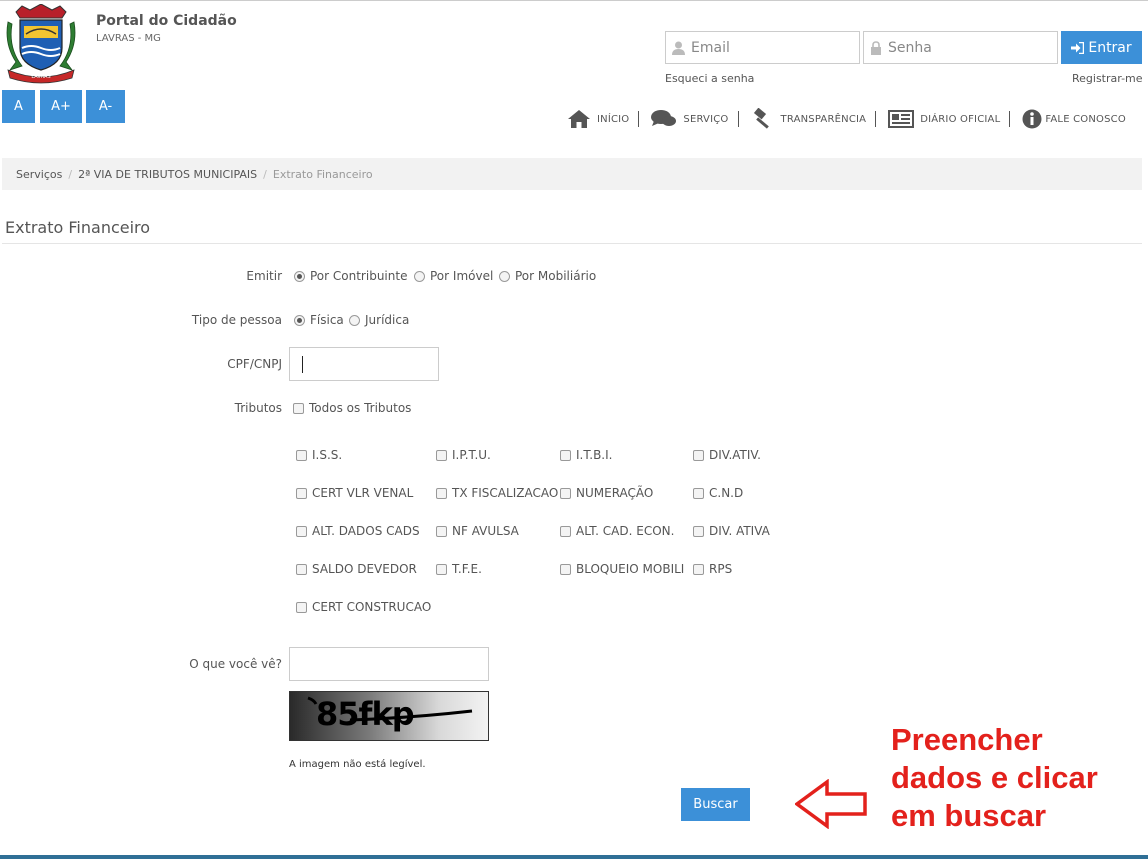  I want to click on checkbox-tributo: I.T.B.I., so click(586, 455).